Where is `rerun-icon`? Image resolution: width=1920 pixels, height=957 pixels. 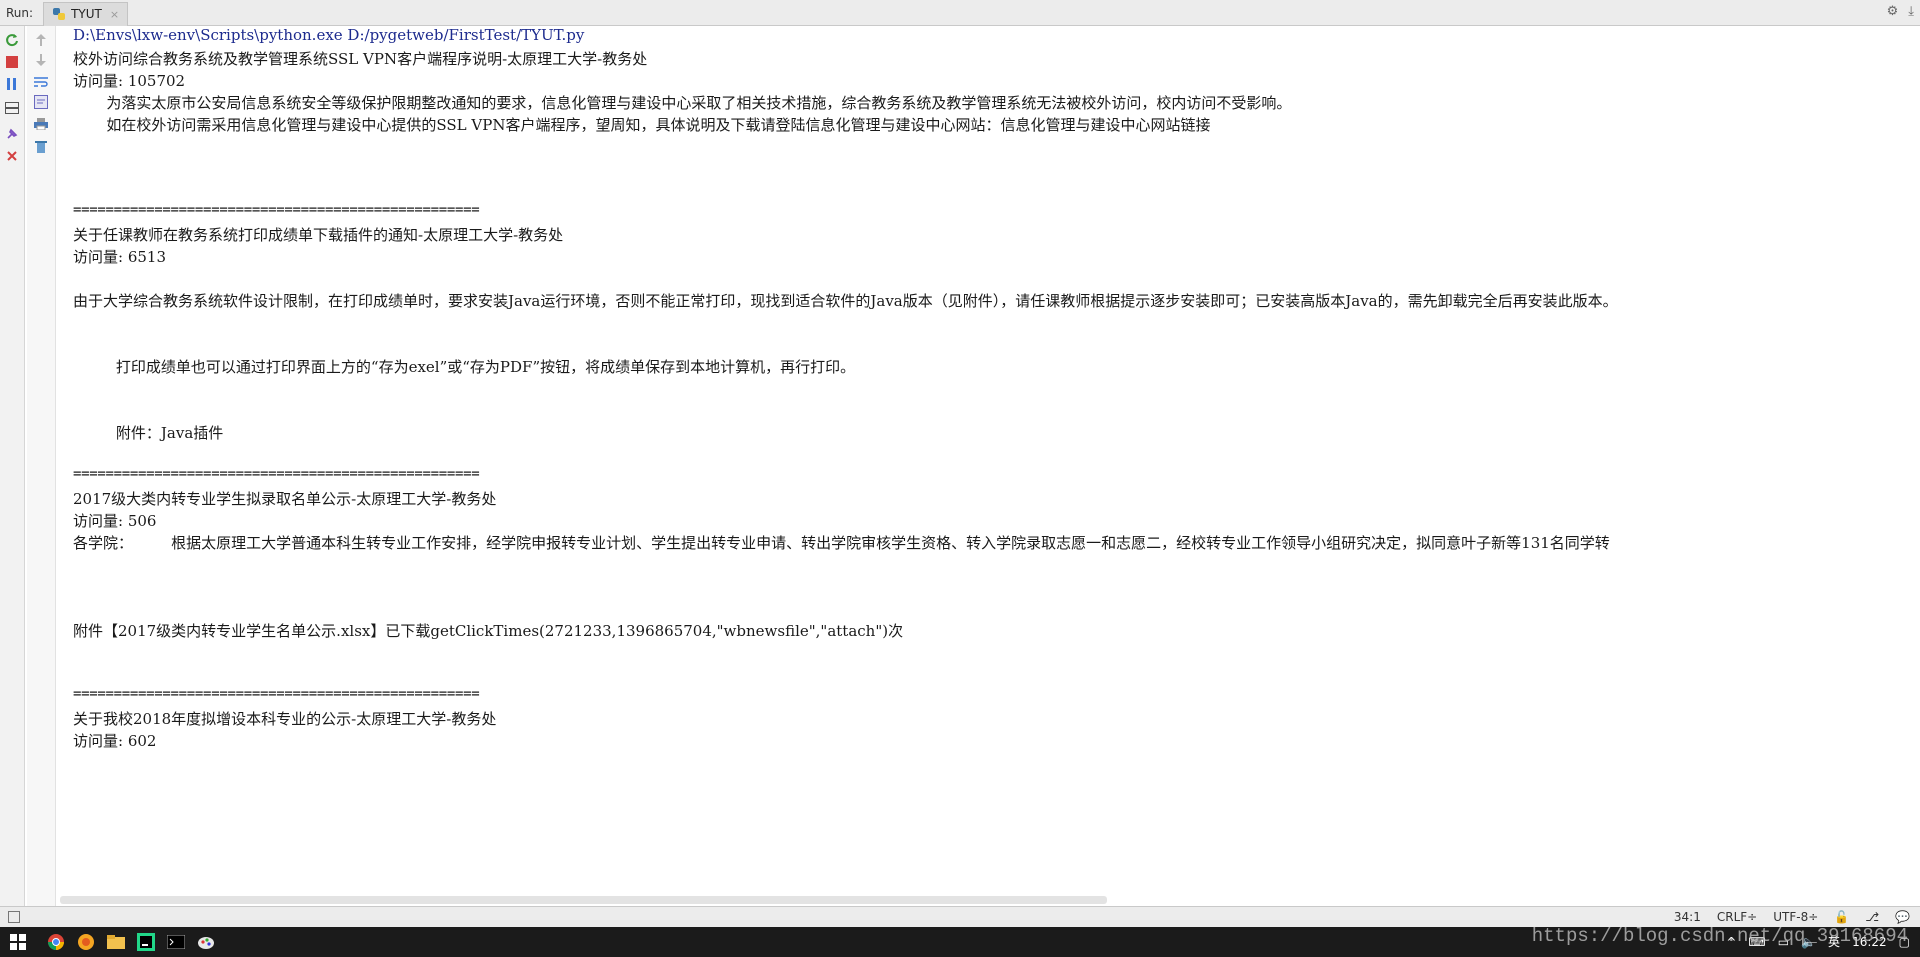
rerun-icon is located at coordinates (12, 40).